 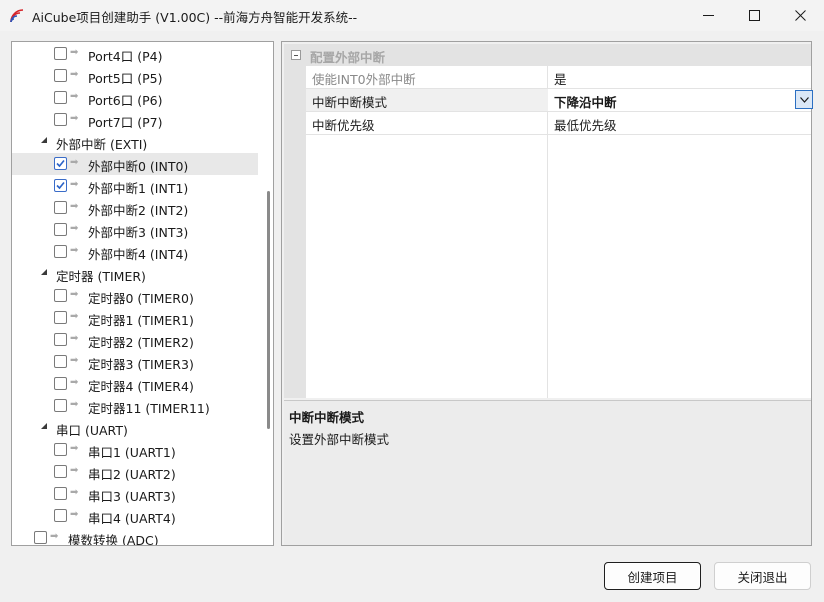 I want to click on tree-group: 串口 (UART), so click(x=135, y=428).